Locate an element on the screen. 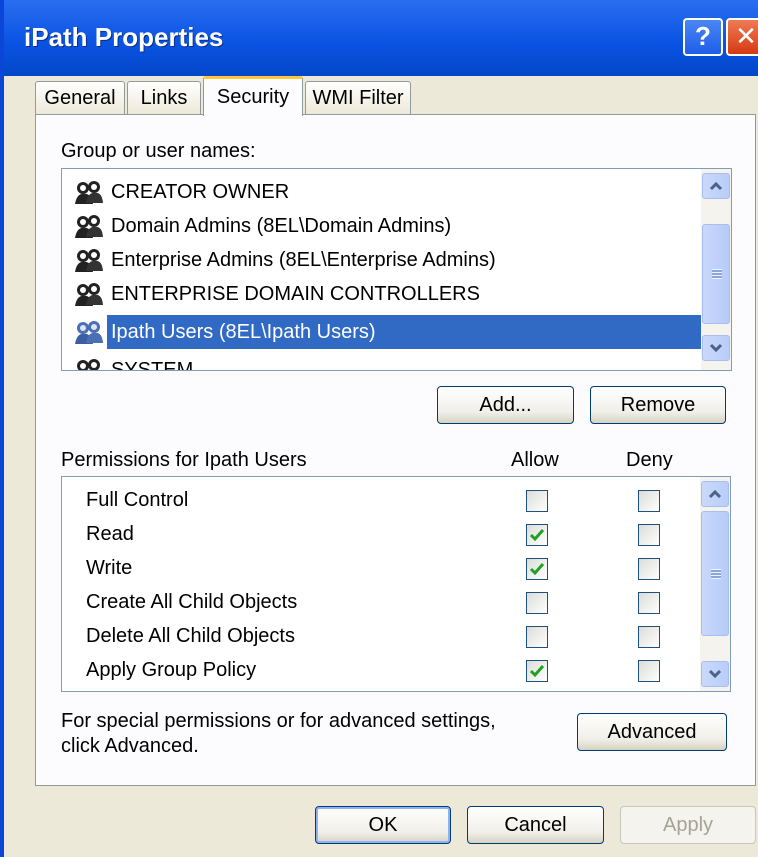  group-list-scrollbar is located at coordinates (716, 269).